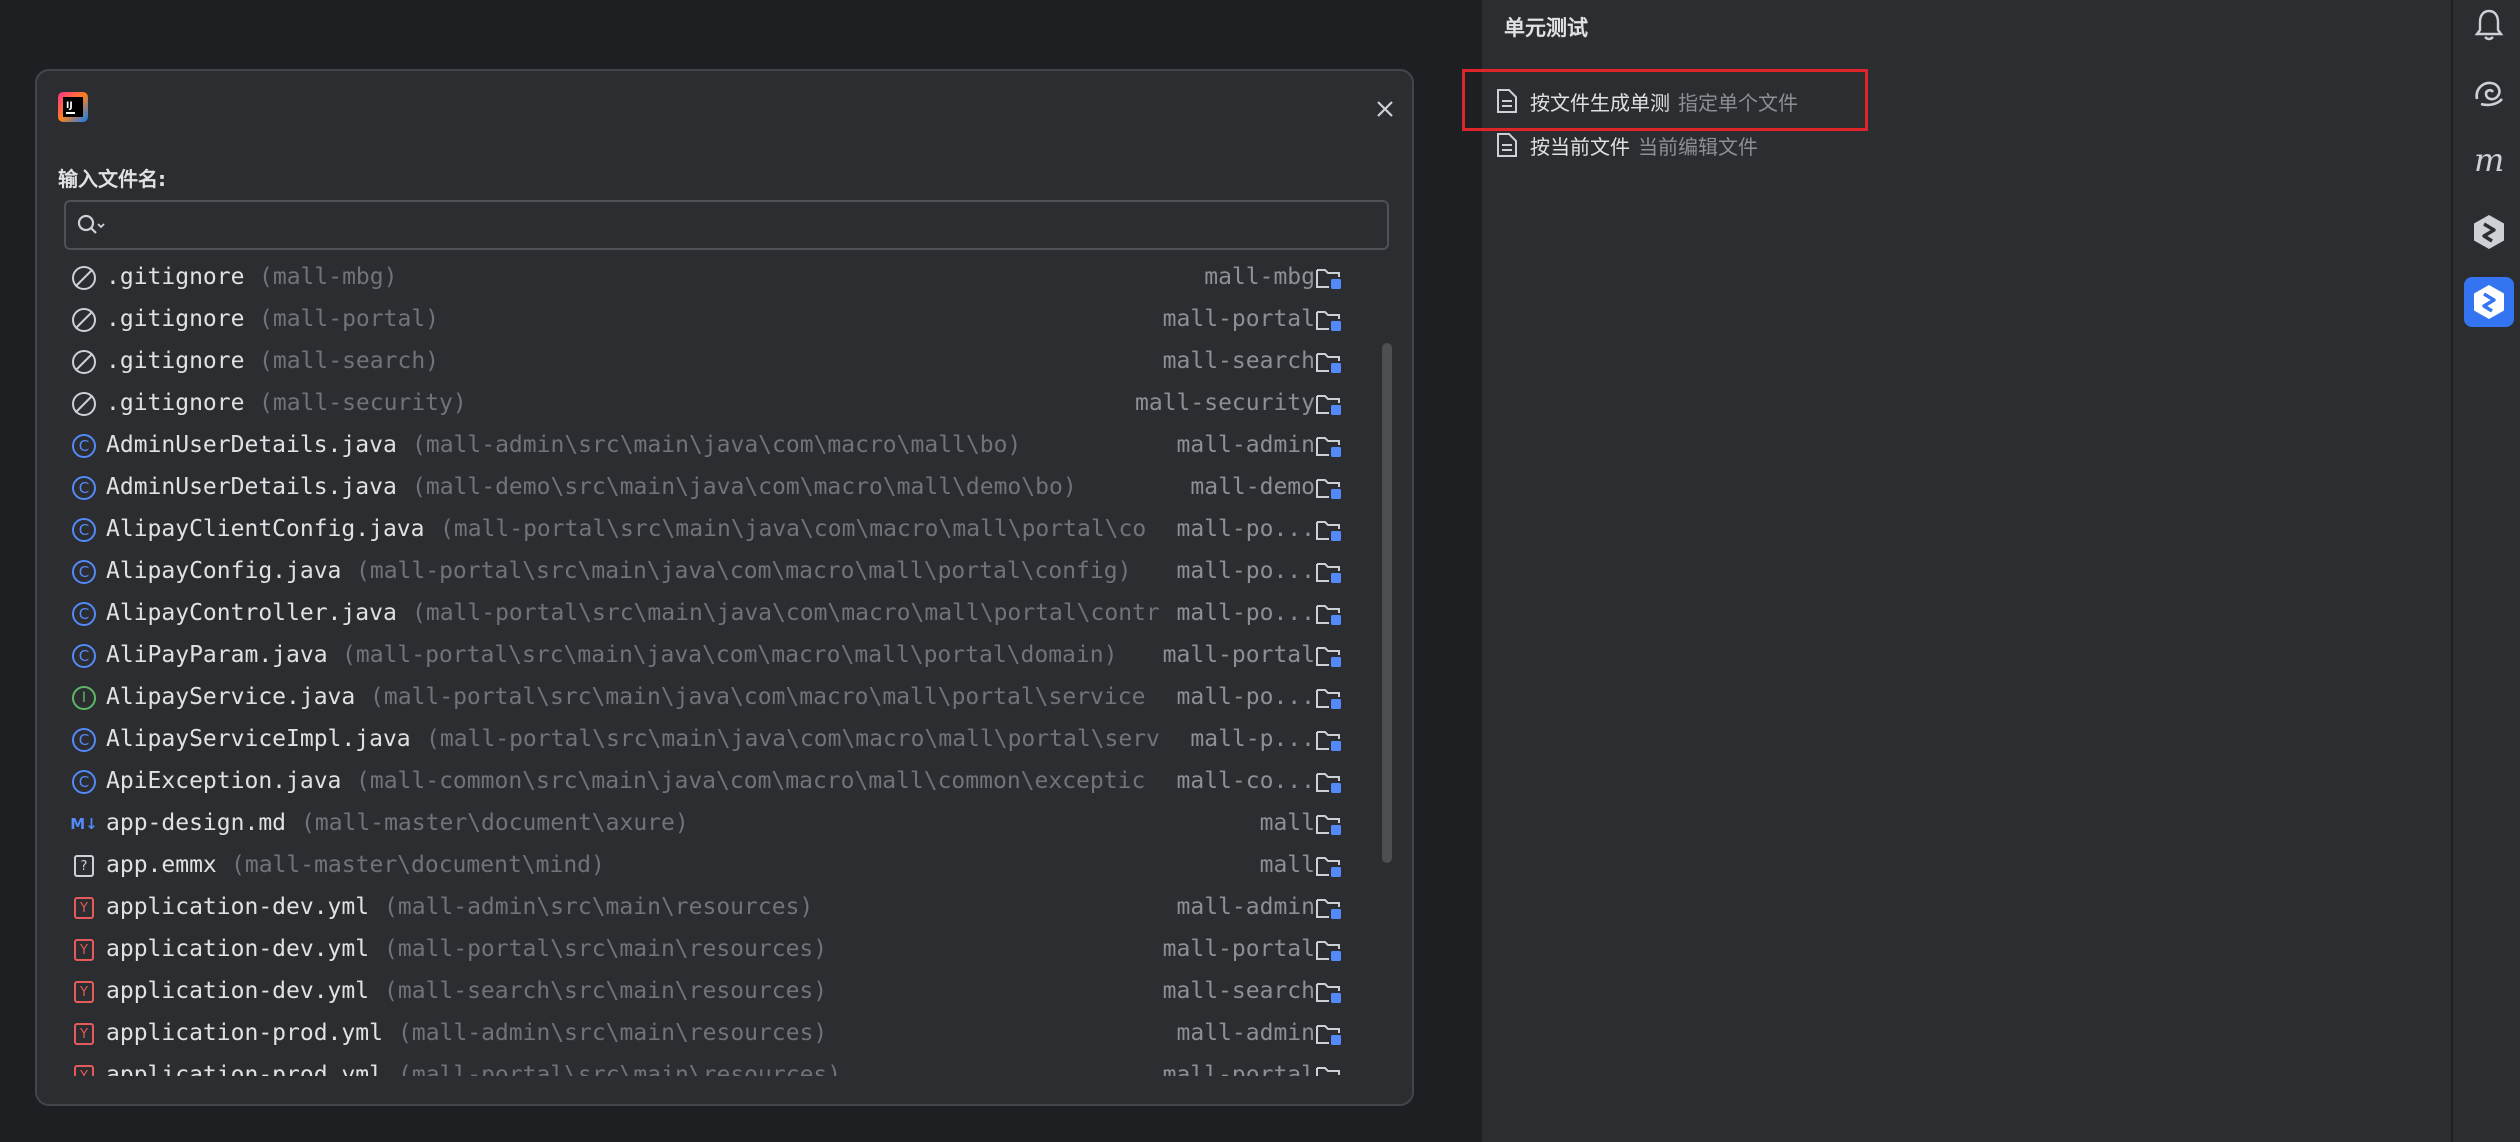 This screenshot has width=2520, height=1142. Describe the element at coordinates (712, 403) in the screenshot. I see `result-row: .gitignore (mall-security) mall-security` at that location.